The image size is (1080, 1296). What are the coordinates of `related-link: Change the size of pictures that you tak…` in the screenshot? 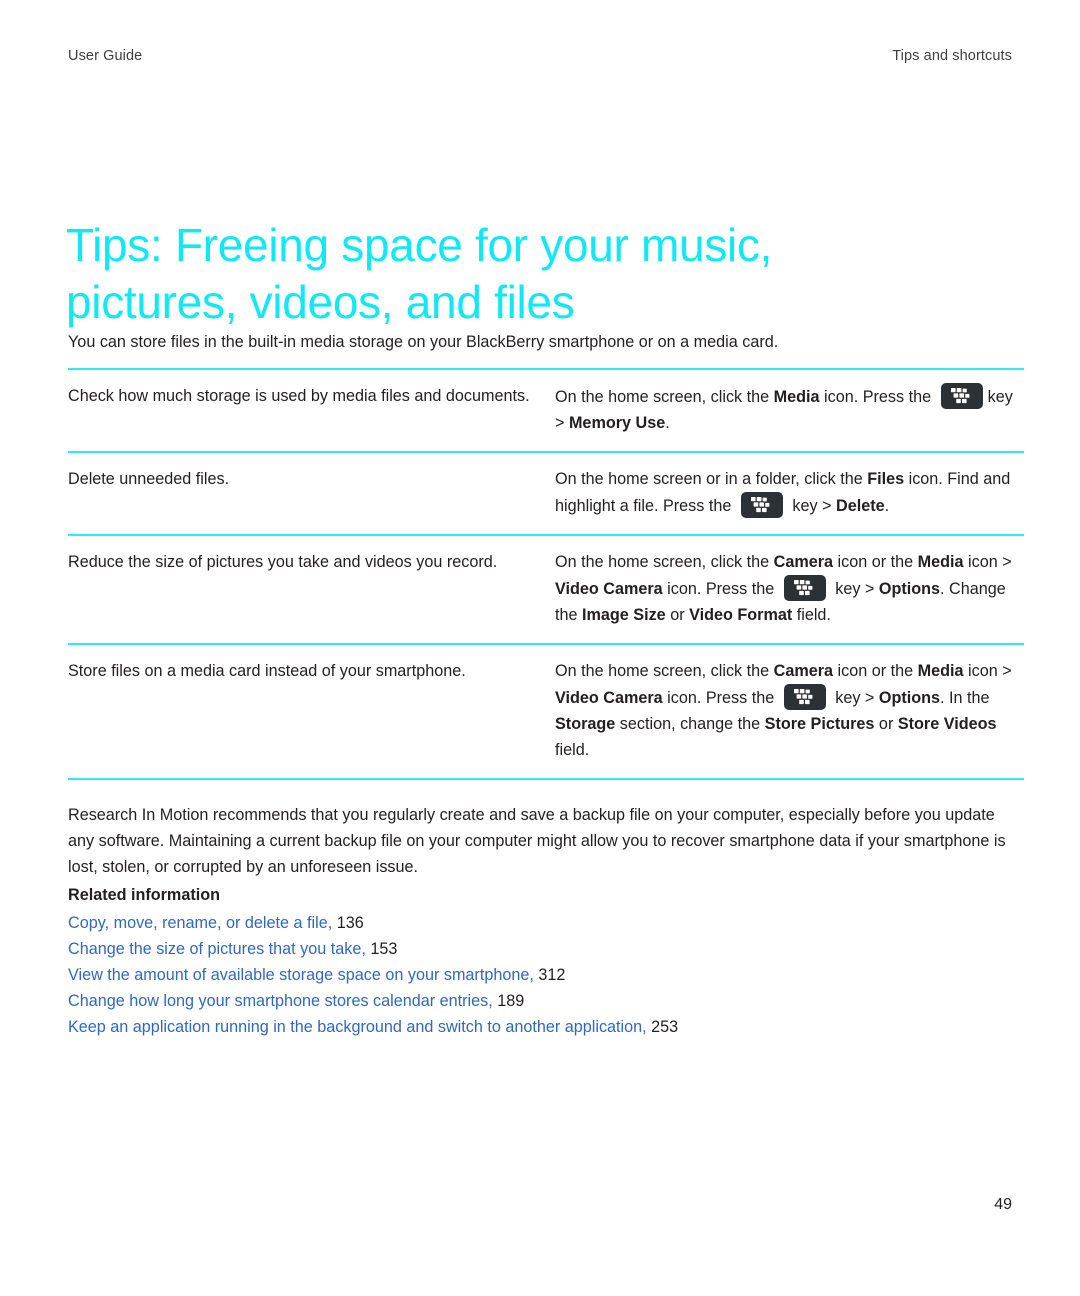 It's located at (217, 949).